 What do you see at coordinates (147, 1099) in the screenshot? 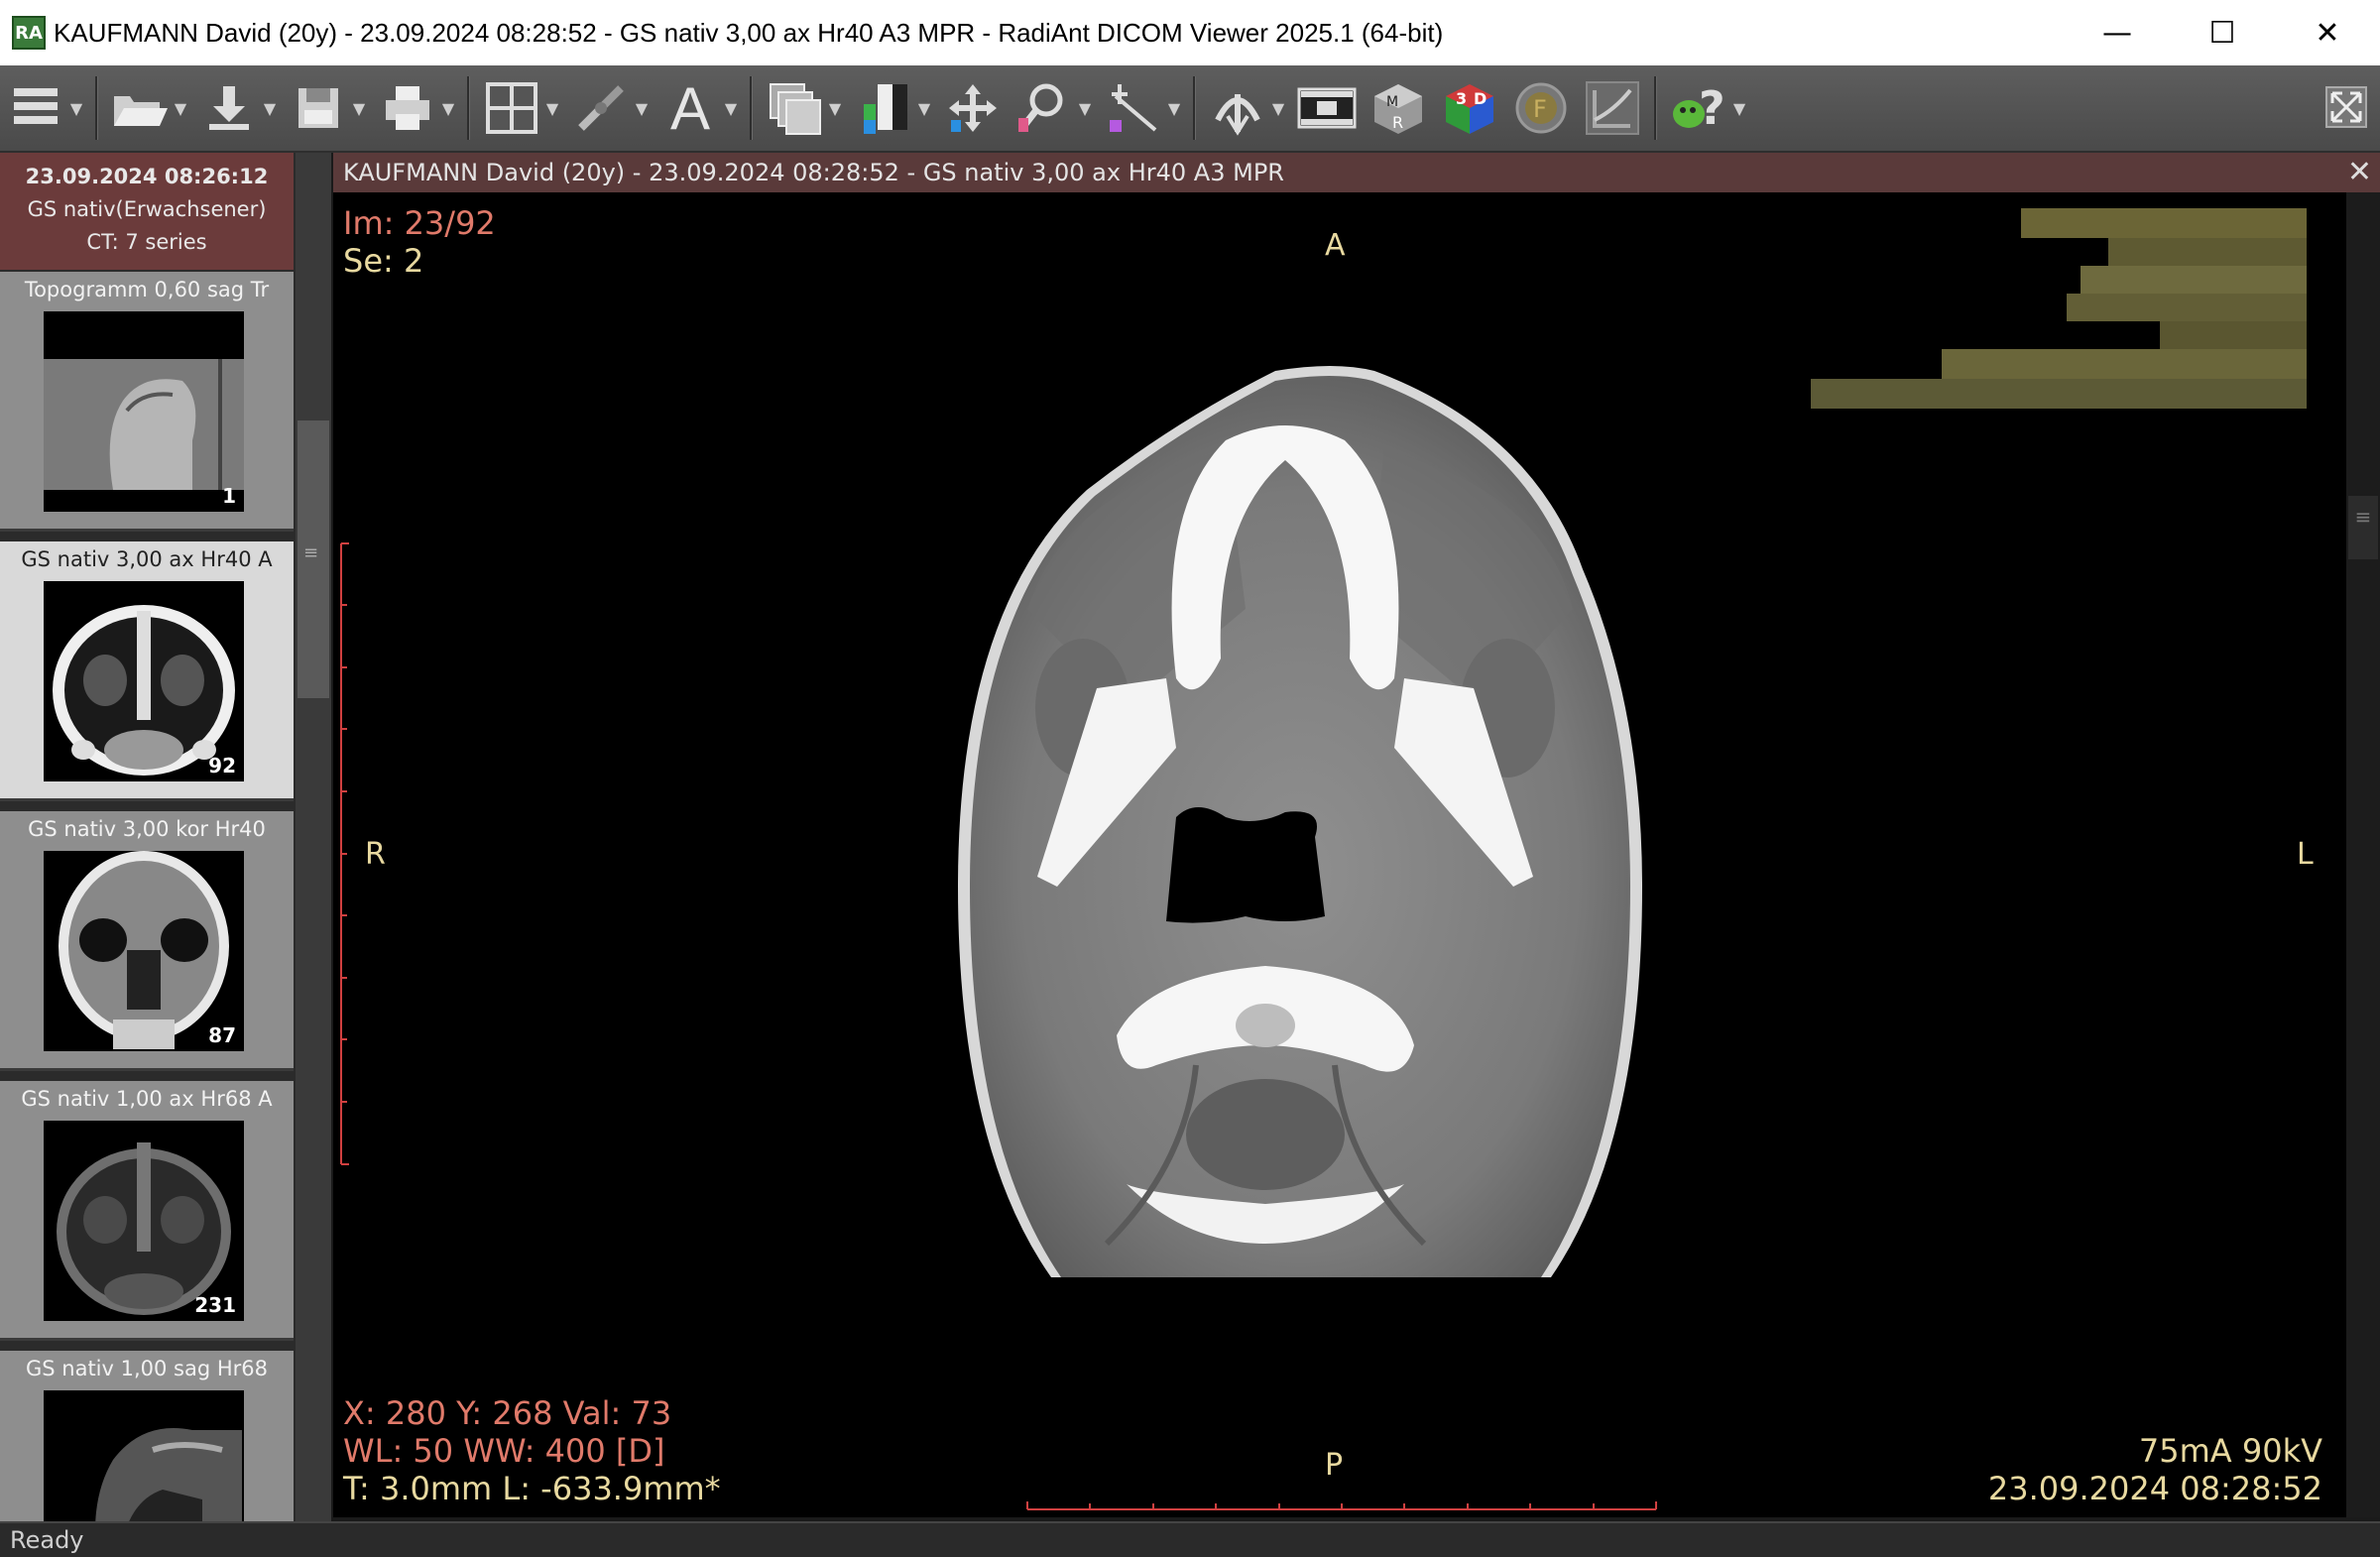
I see `series-label: GS nativ 1,00 ax Hr68 A` at bounding box center [147, 1099].